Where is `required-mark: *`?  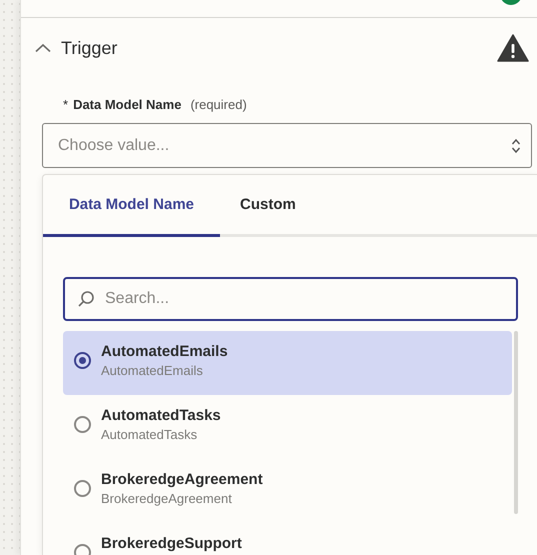
required-mark: * is located at coordinates (65, 104).